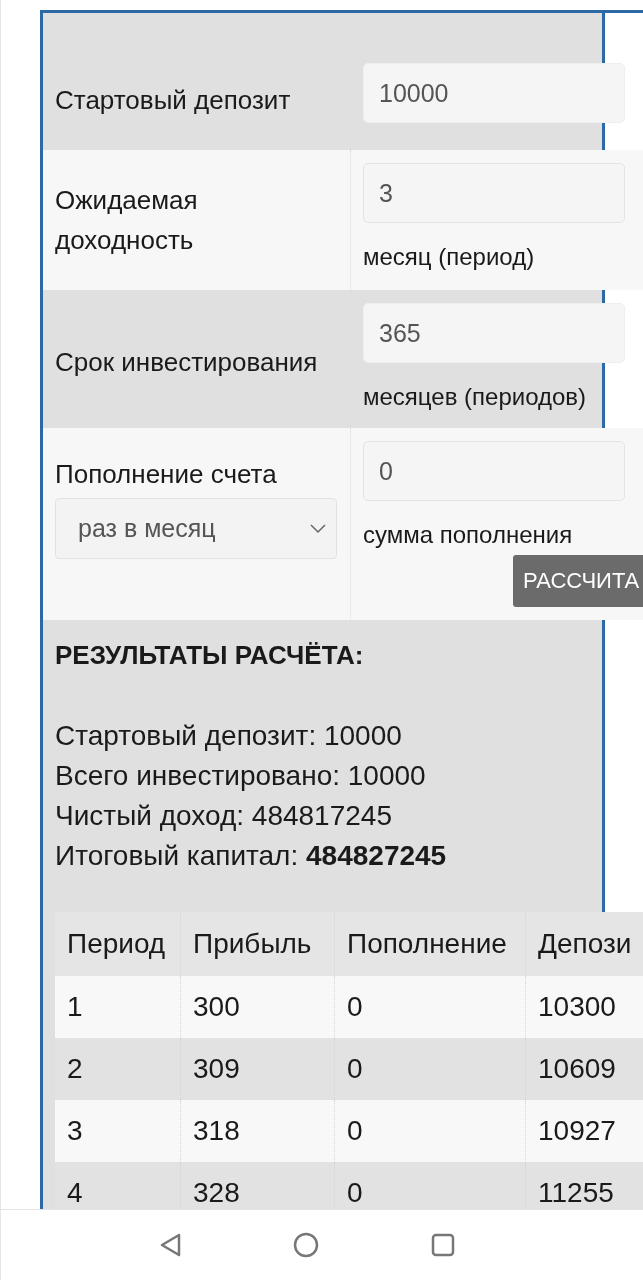 Image resolution: width=643 pixels, height=1280 pixels. What do you see at coordinates (170, 1245) in the screenshot?
I see `back-icon` at bounding box center [170, 1245].